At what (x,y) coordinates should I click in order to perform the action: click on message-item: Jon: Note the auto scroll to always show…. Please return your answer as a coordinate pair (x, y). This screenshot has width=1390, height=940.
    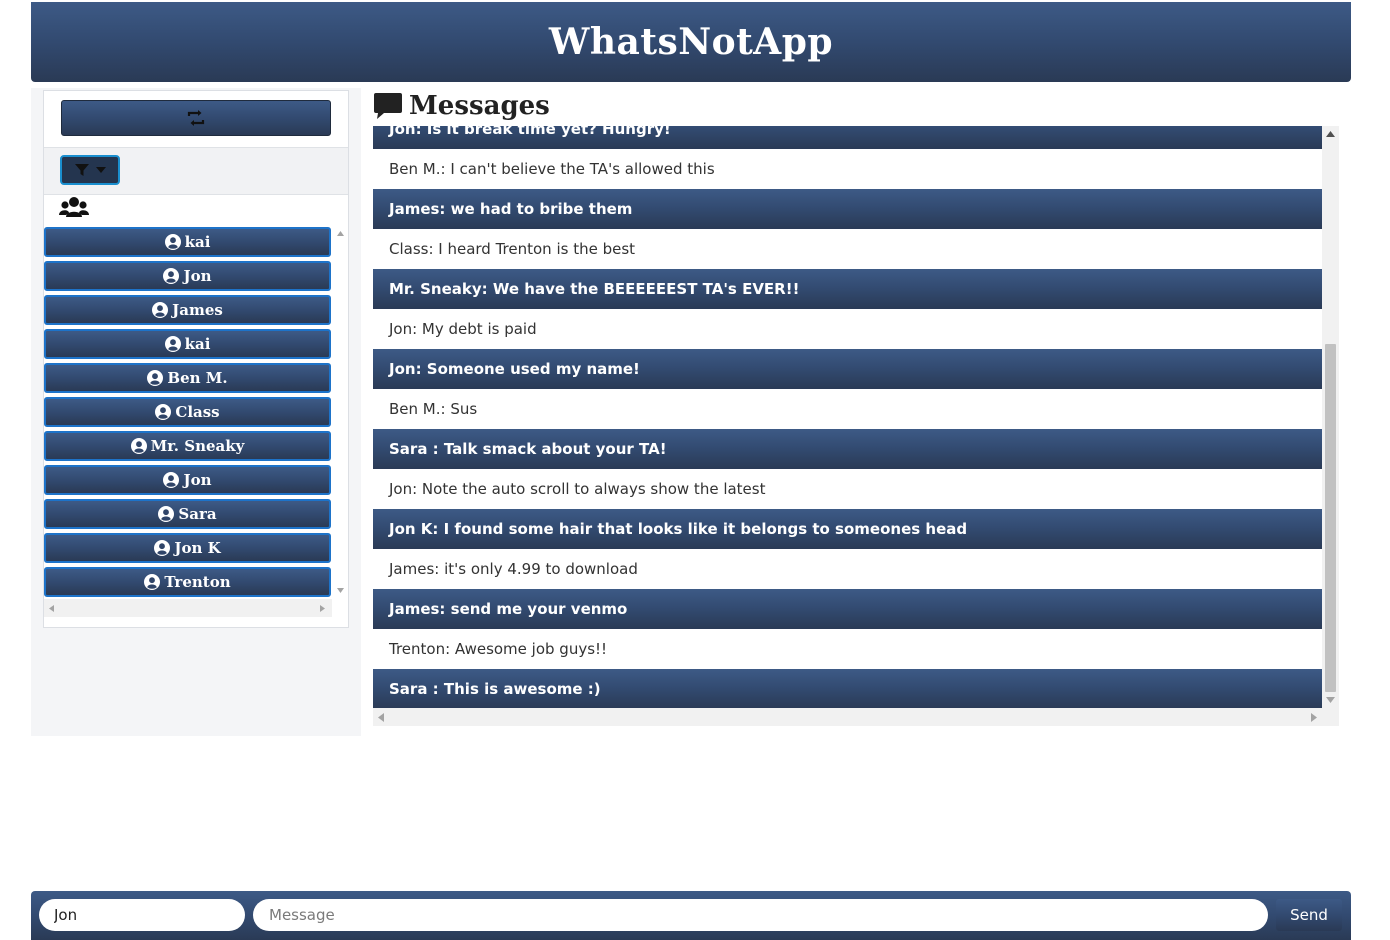
    Looking at the image, I should click on (847, 489).